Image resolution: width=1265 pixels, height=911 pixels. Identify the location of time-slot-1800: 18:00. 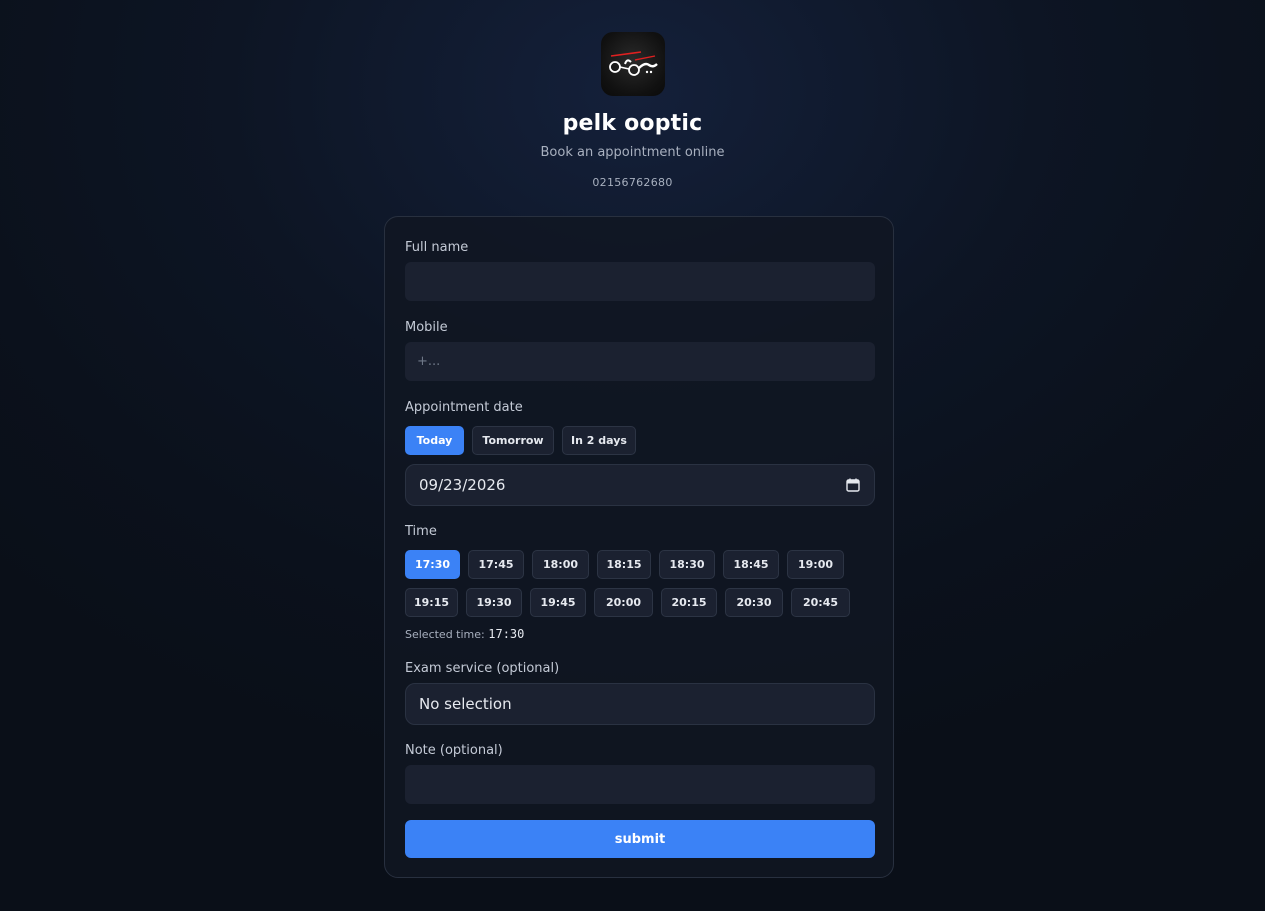
(560, 564).